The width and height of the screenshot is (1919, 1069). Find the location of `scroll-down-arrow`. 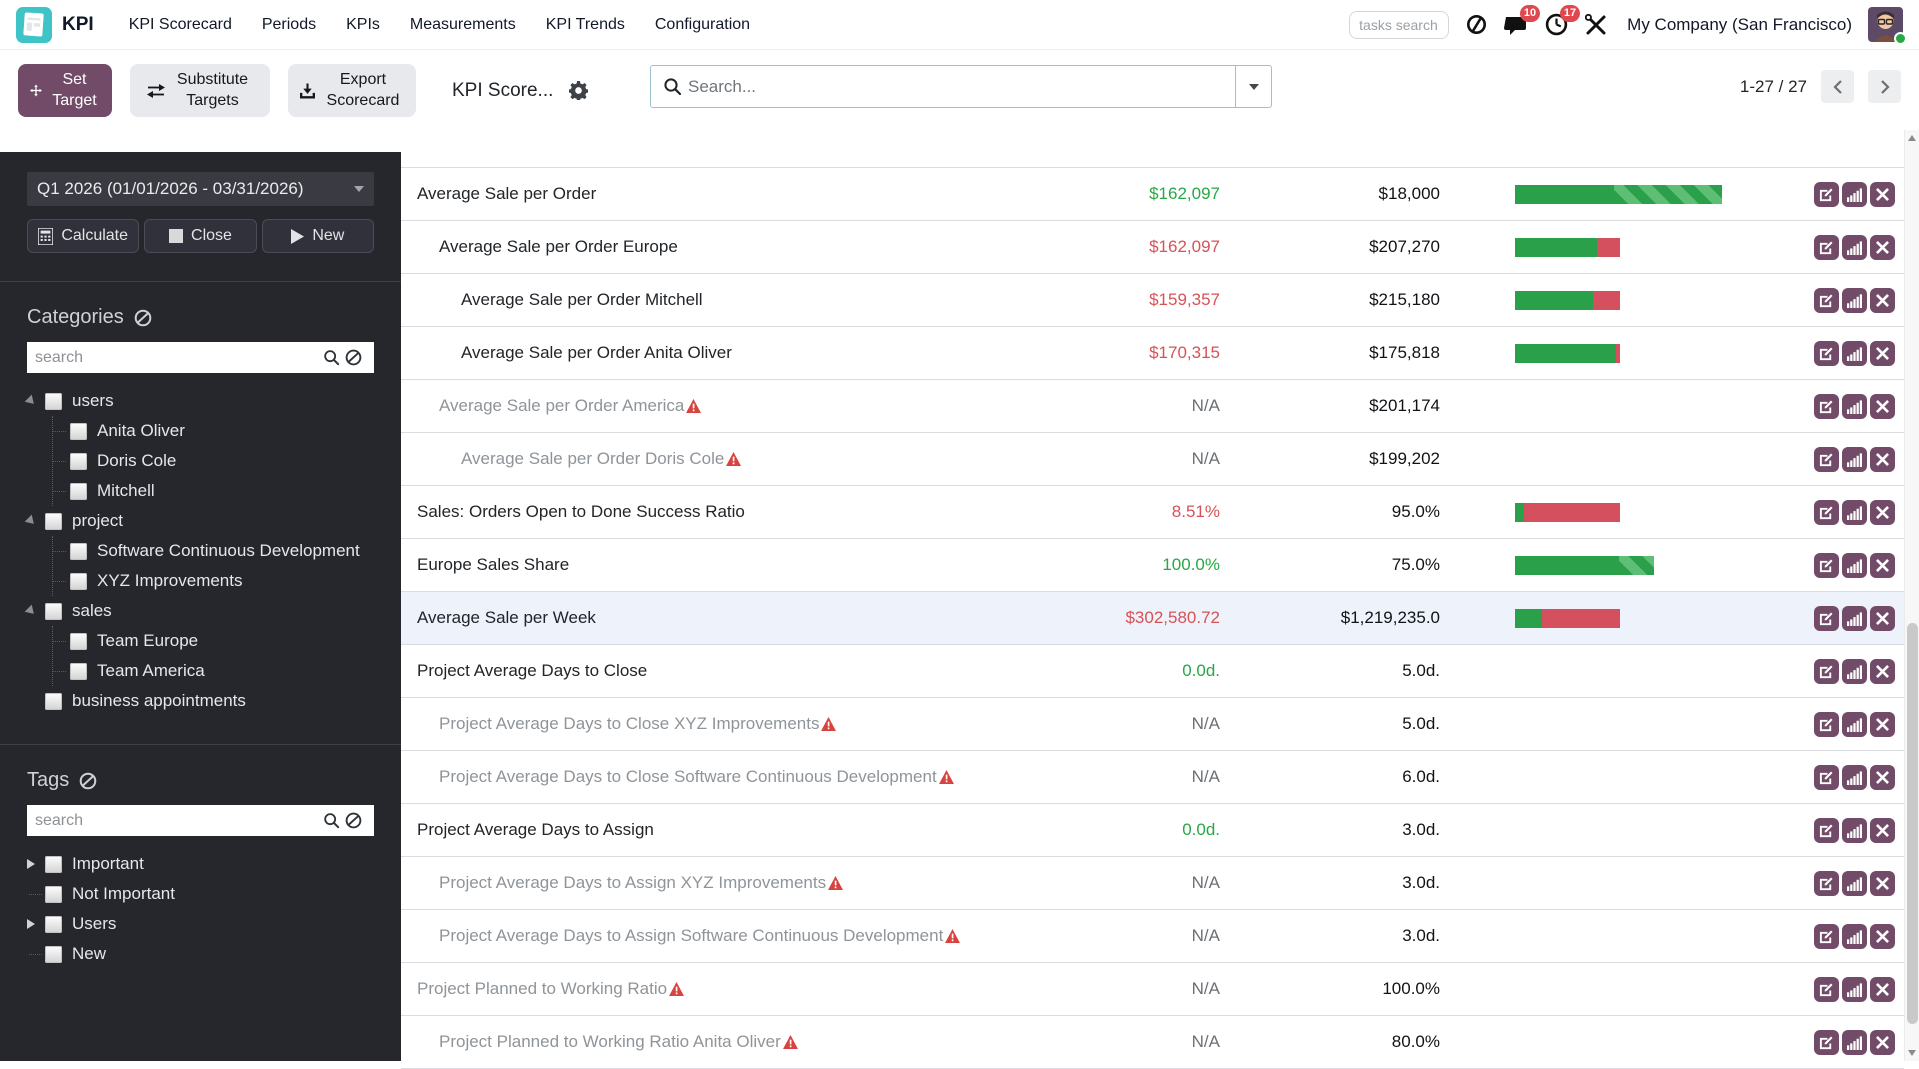

scroll-down-arrow is located at coordinates (1912, 1053).